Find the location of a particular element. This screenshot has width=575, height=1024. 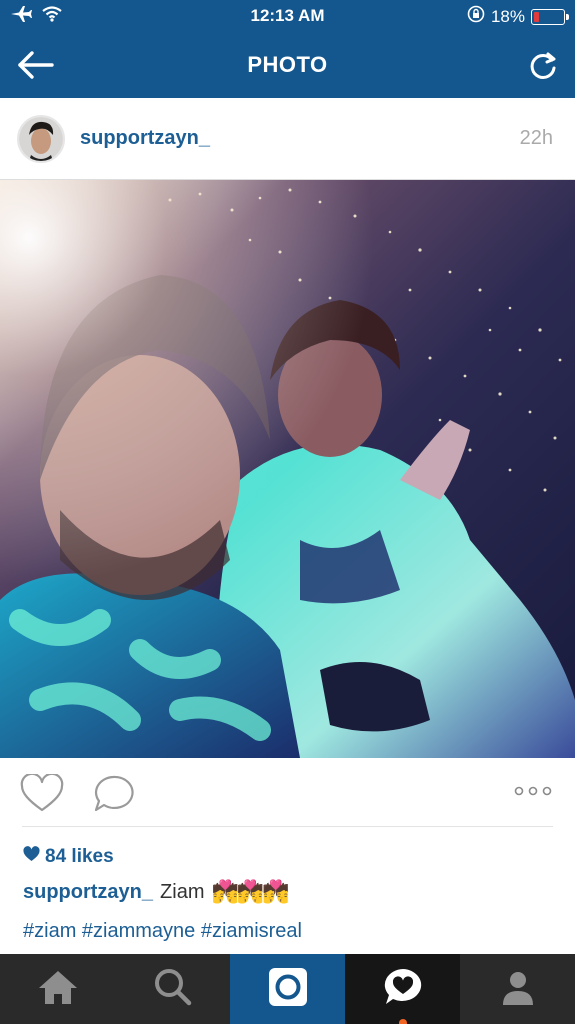

more-options-icon is located at coordinates (533, 791).